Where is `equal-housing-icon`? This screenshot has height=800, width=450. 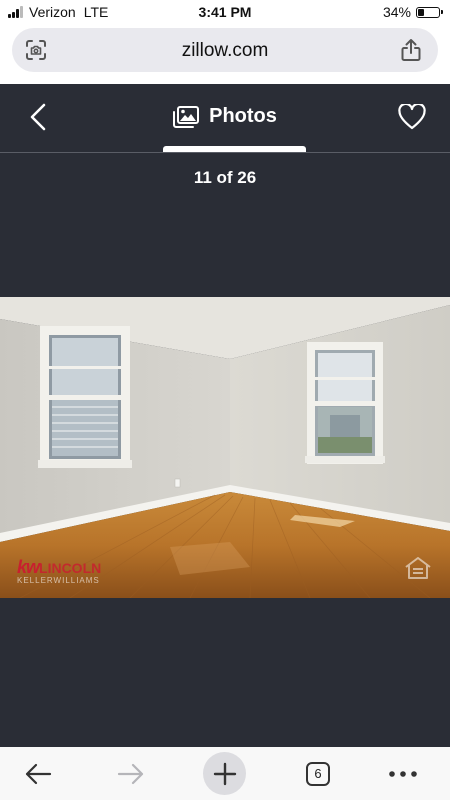
equal-housing-icon is located at coordinates (418, 568).